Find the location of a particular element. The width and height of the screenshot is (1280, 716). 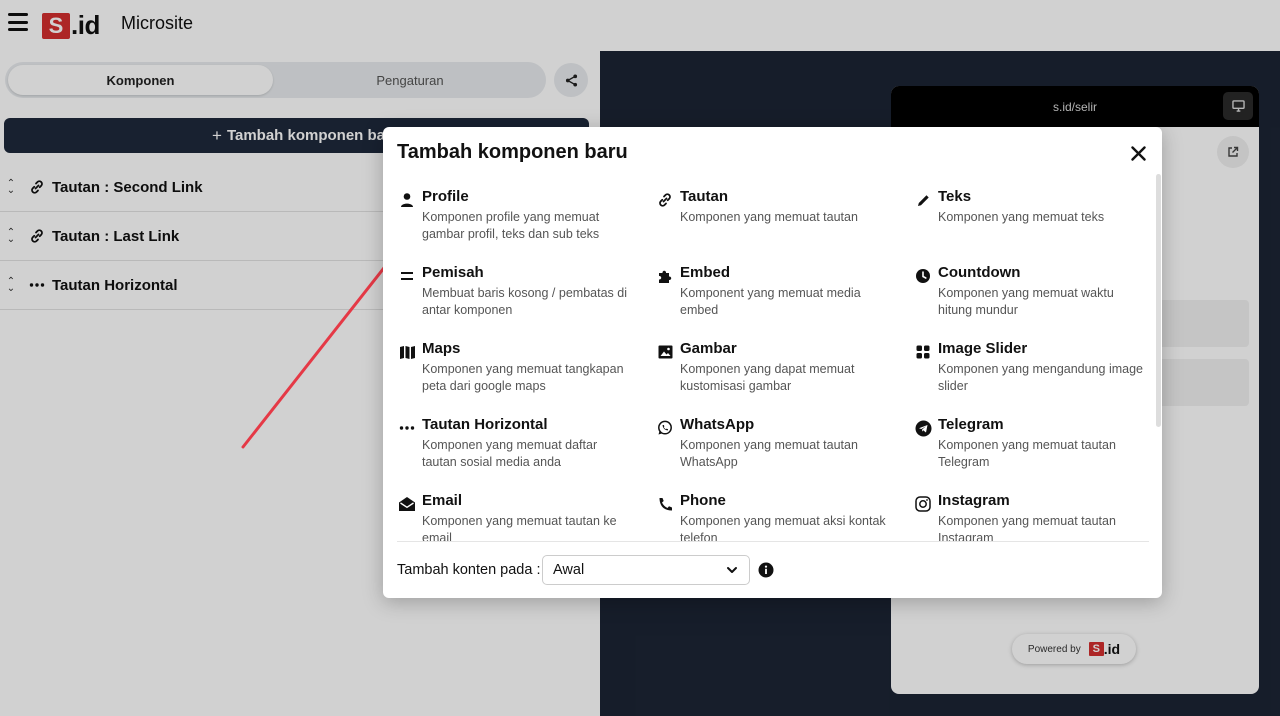

dots-icon is located at coordinates (407, 428).